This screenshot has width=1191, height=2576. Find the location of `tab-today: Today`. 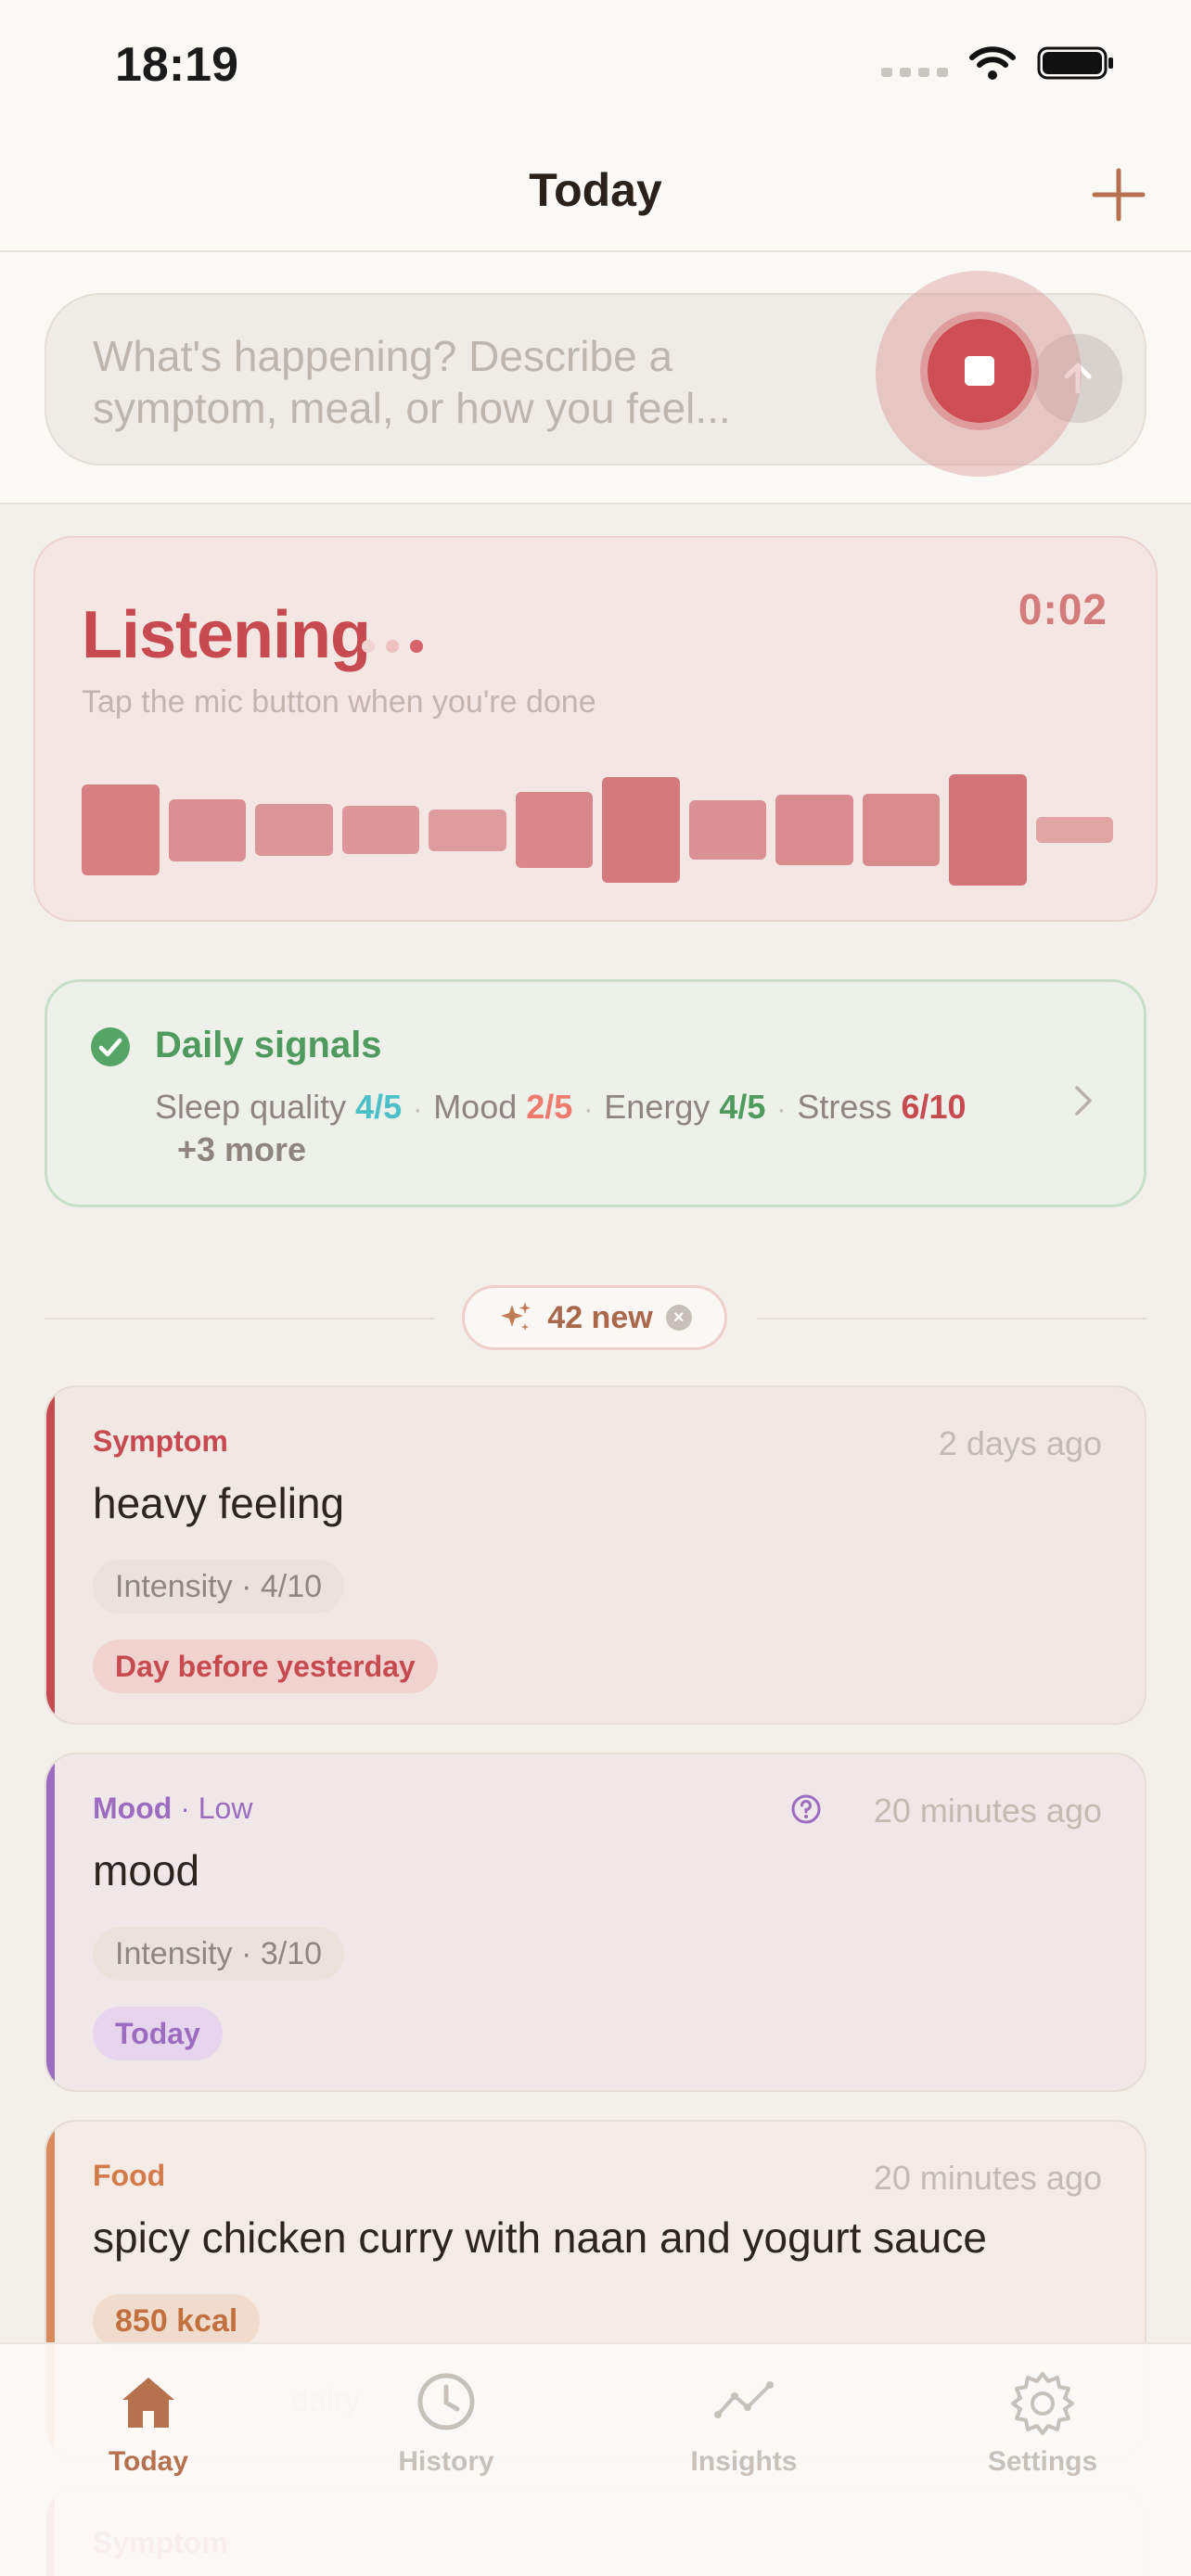

tab-today: Today is located at coordinates (148, 2423).